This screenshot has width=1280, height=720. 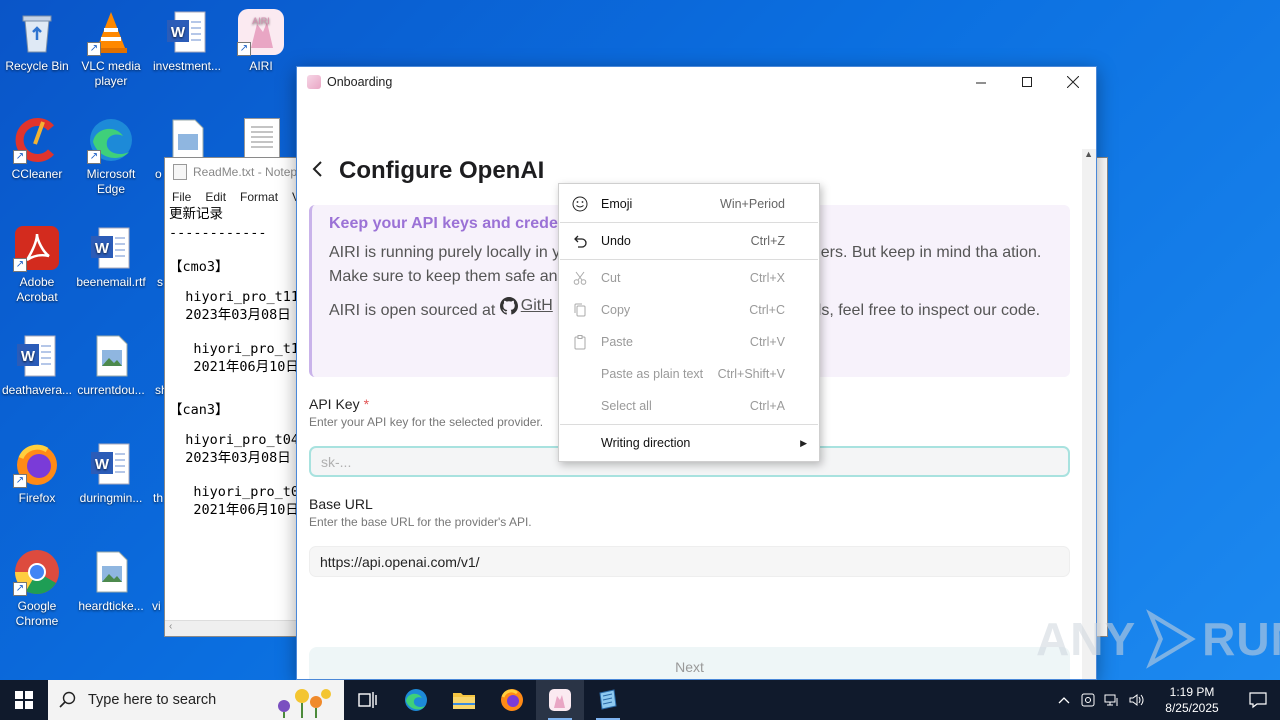 What do you see at coordinates (689, 241) in the screenshot?
I see `menu-item-undo: Undo Ctrl+Z` at bounding box center [689, 241].